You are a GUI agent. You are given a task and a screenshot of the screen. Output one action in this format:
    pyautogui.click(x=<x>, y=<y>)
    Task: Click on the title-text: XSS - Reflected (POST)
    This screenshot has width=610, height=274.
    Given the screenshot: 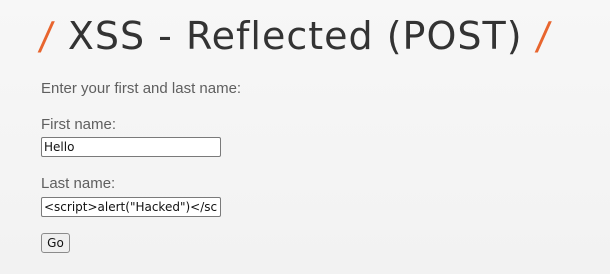 What is the action you would take?
    pyautogui.click(x=295, y=36)
    